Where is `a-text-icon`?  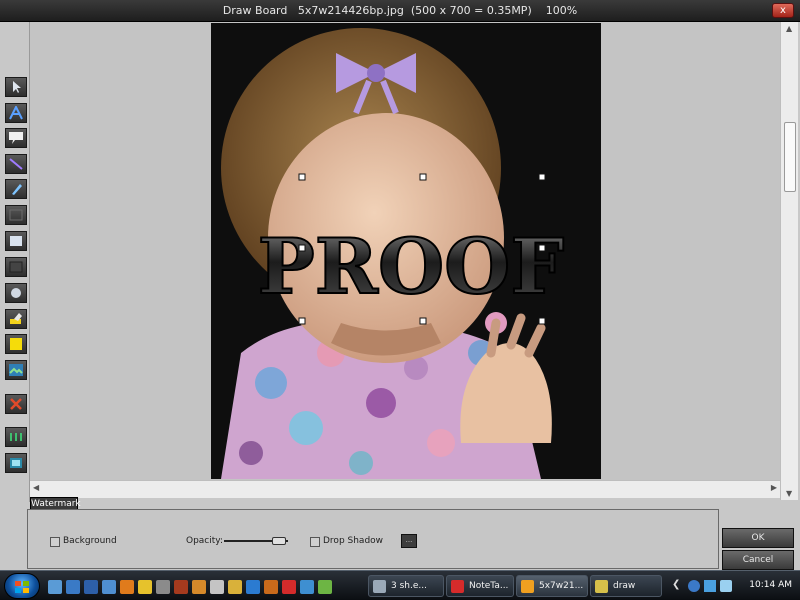
a-text-icon is located at coordinates (16, 113).